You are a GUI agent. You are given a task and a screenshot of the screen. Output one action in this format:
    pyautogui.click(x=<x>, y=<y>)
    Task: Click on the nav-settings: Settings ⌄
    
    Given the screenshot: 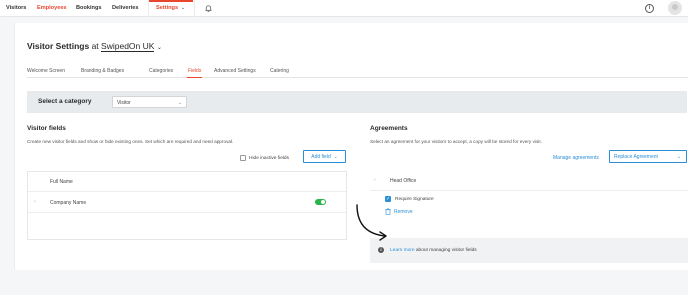 What is the action you would take?
    pyautogui.click(x=170, y=8)
    